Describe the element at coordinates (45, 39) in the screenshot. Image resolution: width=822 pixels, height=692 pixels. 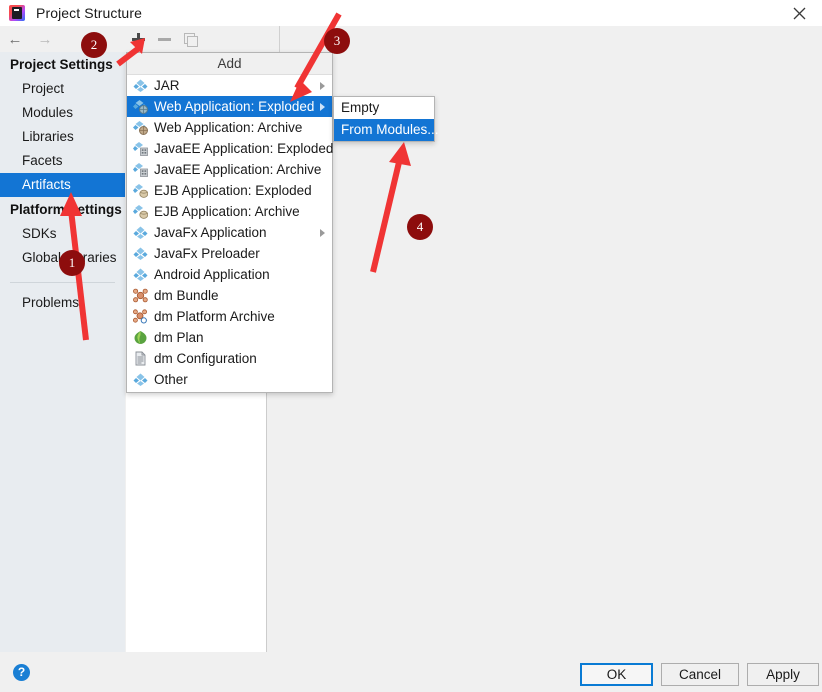
I see `arrow-right-icon: →` at that location.